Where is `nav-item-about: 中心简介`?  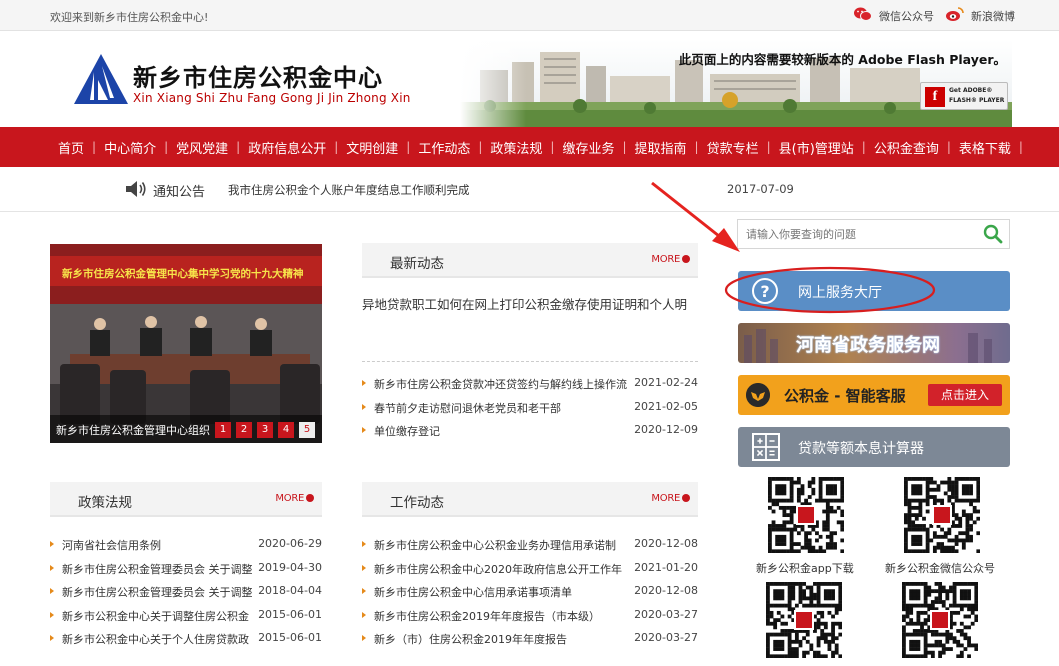
nav-item-about: 中心简介 is located at coordinates (130, 147).